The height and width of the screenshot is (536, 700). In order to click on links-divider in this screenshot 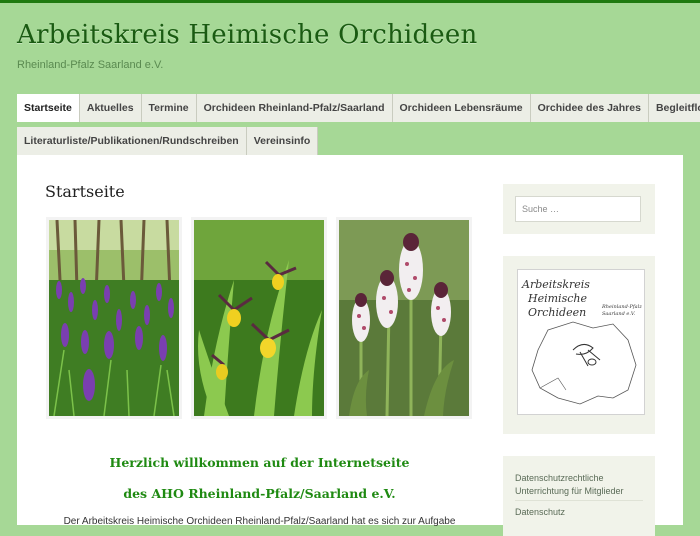, I will do `click(579, 500)`.